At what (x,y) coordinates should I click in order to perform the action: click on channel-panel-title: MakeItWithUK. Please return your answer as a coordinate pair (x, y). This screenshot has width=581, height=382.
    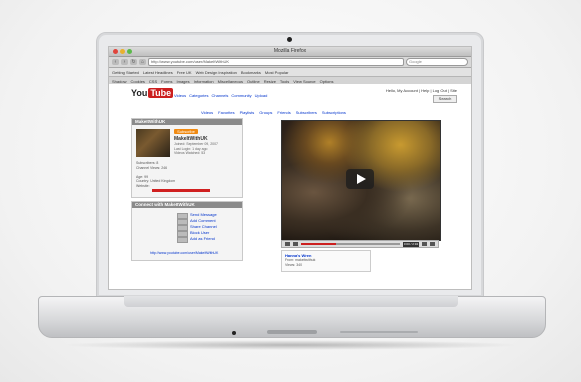
    Looking at the image, I should click on (187, 122).